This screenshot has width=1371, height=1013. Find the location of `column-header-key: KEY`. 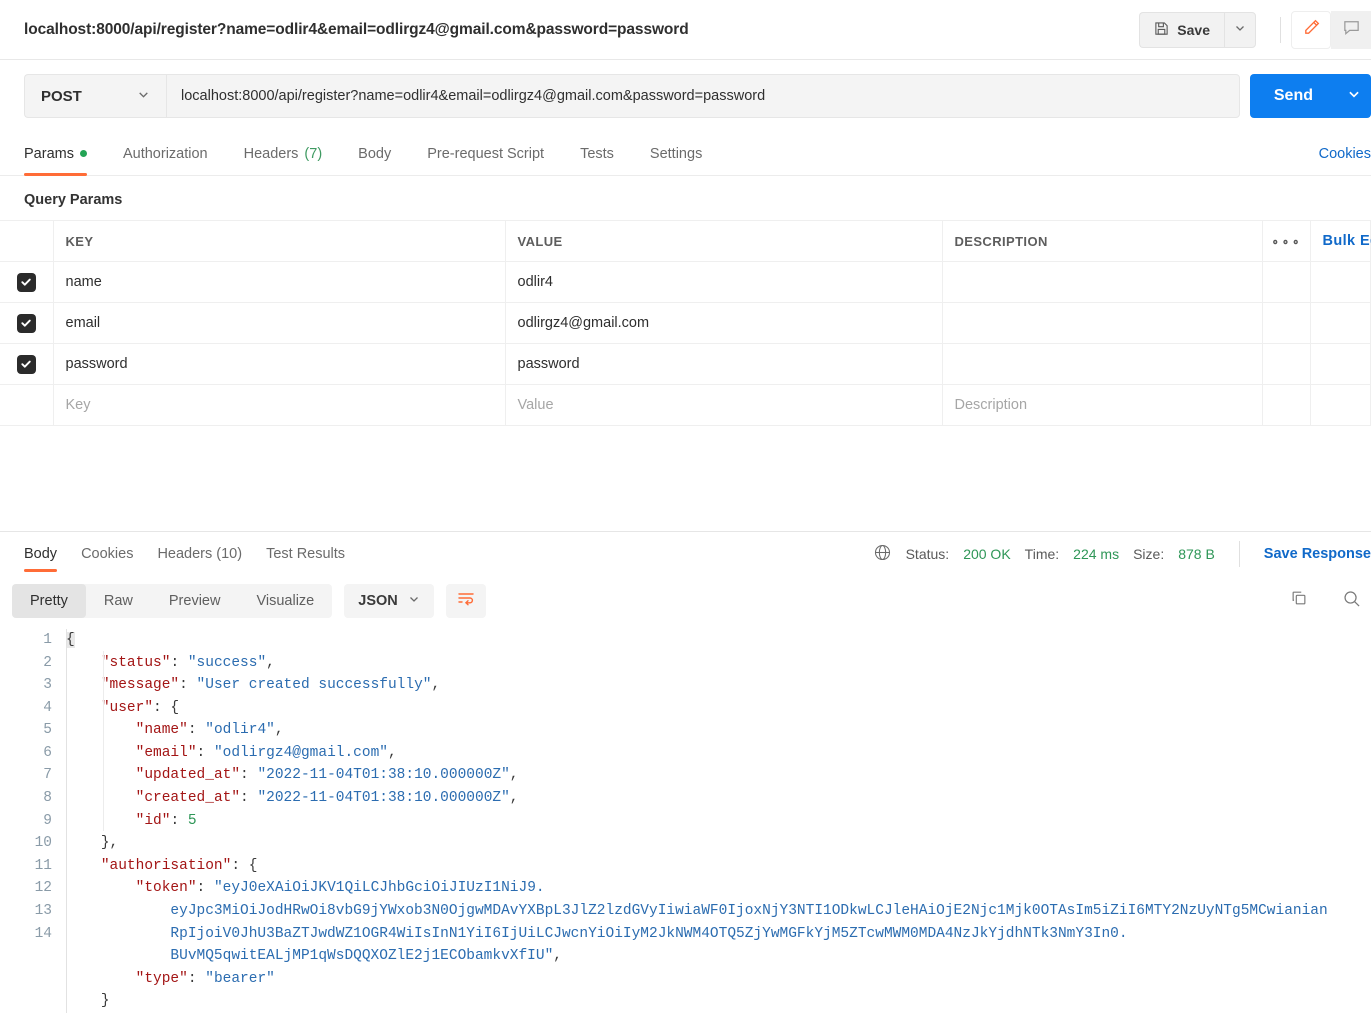

column-header-key: KEY is located at coordinates (279, 241).